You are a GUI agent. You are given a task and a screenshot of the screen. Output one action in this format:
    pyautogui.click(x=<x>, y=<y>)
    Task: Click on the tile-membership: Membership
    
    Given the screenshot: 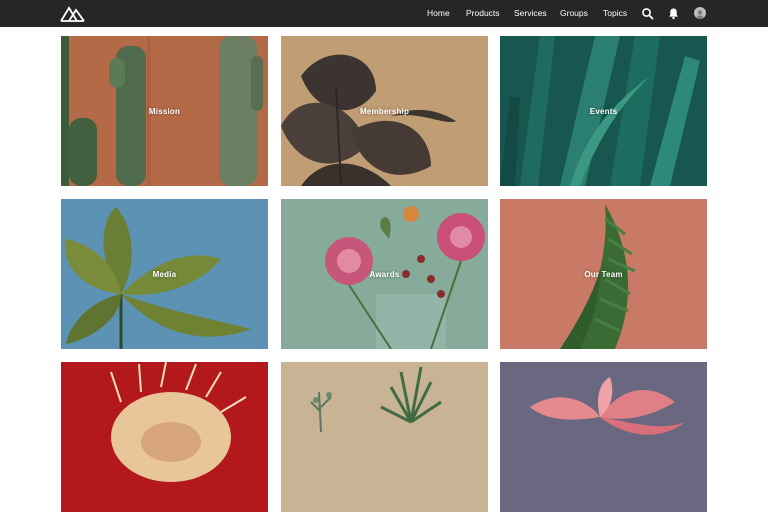 What is the action you would take?
    pyautogui.click(x=384, y=111)
    